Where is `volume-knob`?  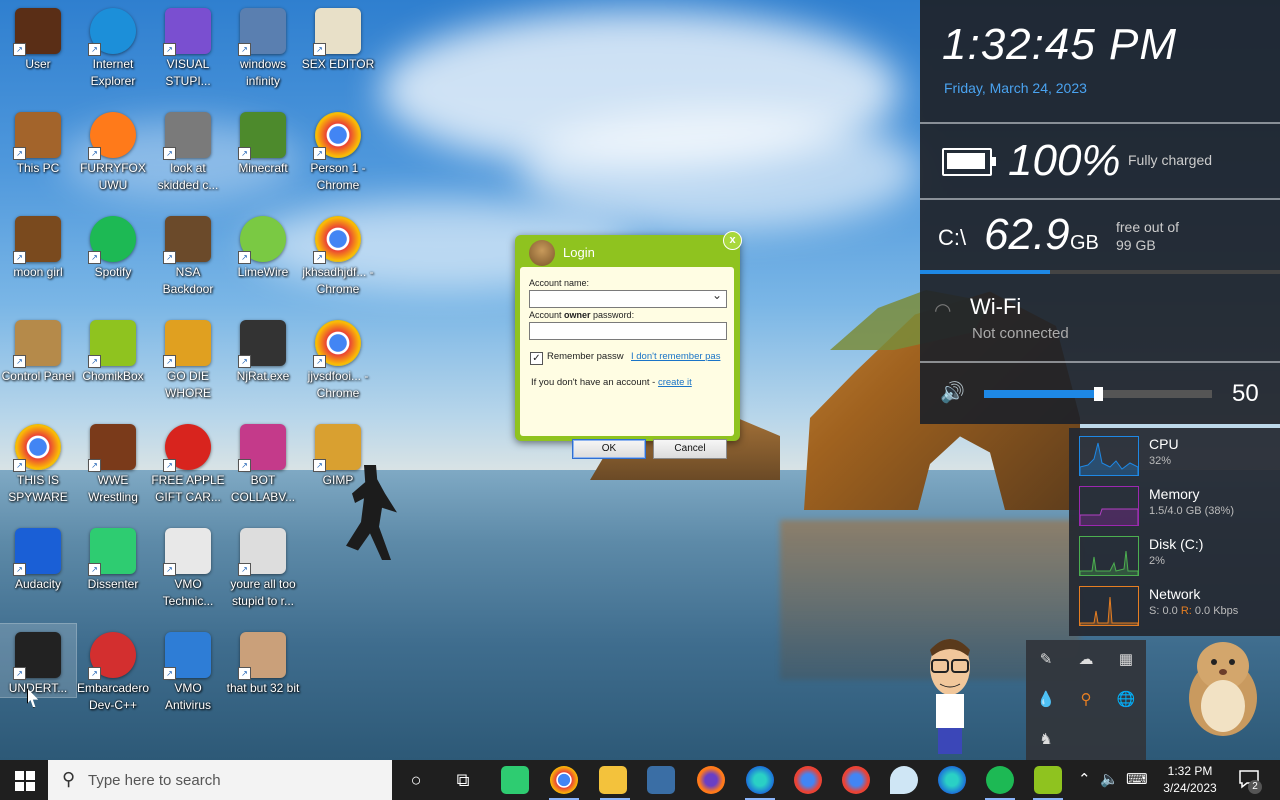
volume-knob is located at coordinates (1098, 394).